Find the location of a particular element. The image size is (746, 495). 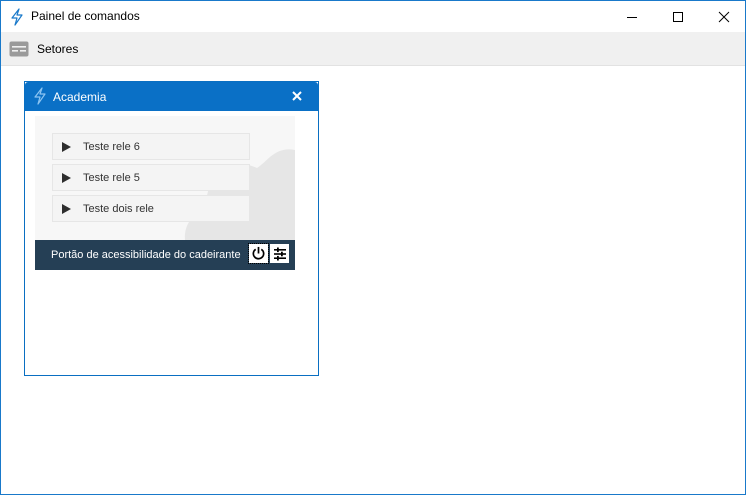

sectors-label: Setores is located at coordinates (58, 49).